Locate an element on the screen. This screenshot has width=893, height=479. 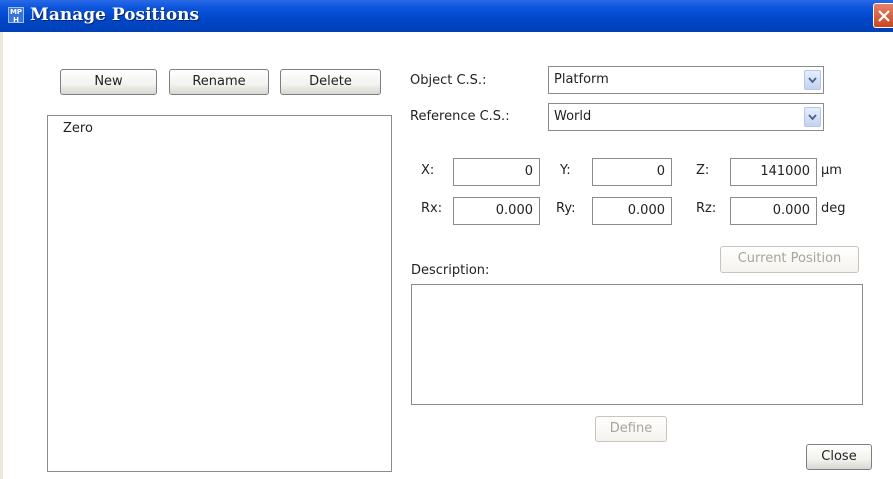
rz-label: Rz: is located at coordinates (706, 208).